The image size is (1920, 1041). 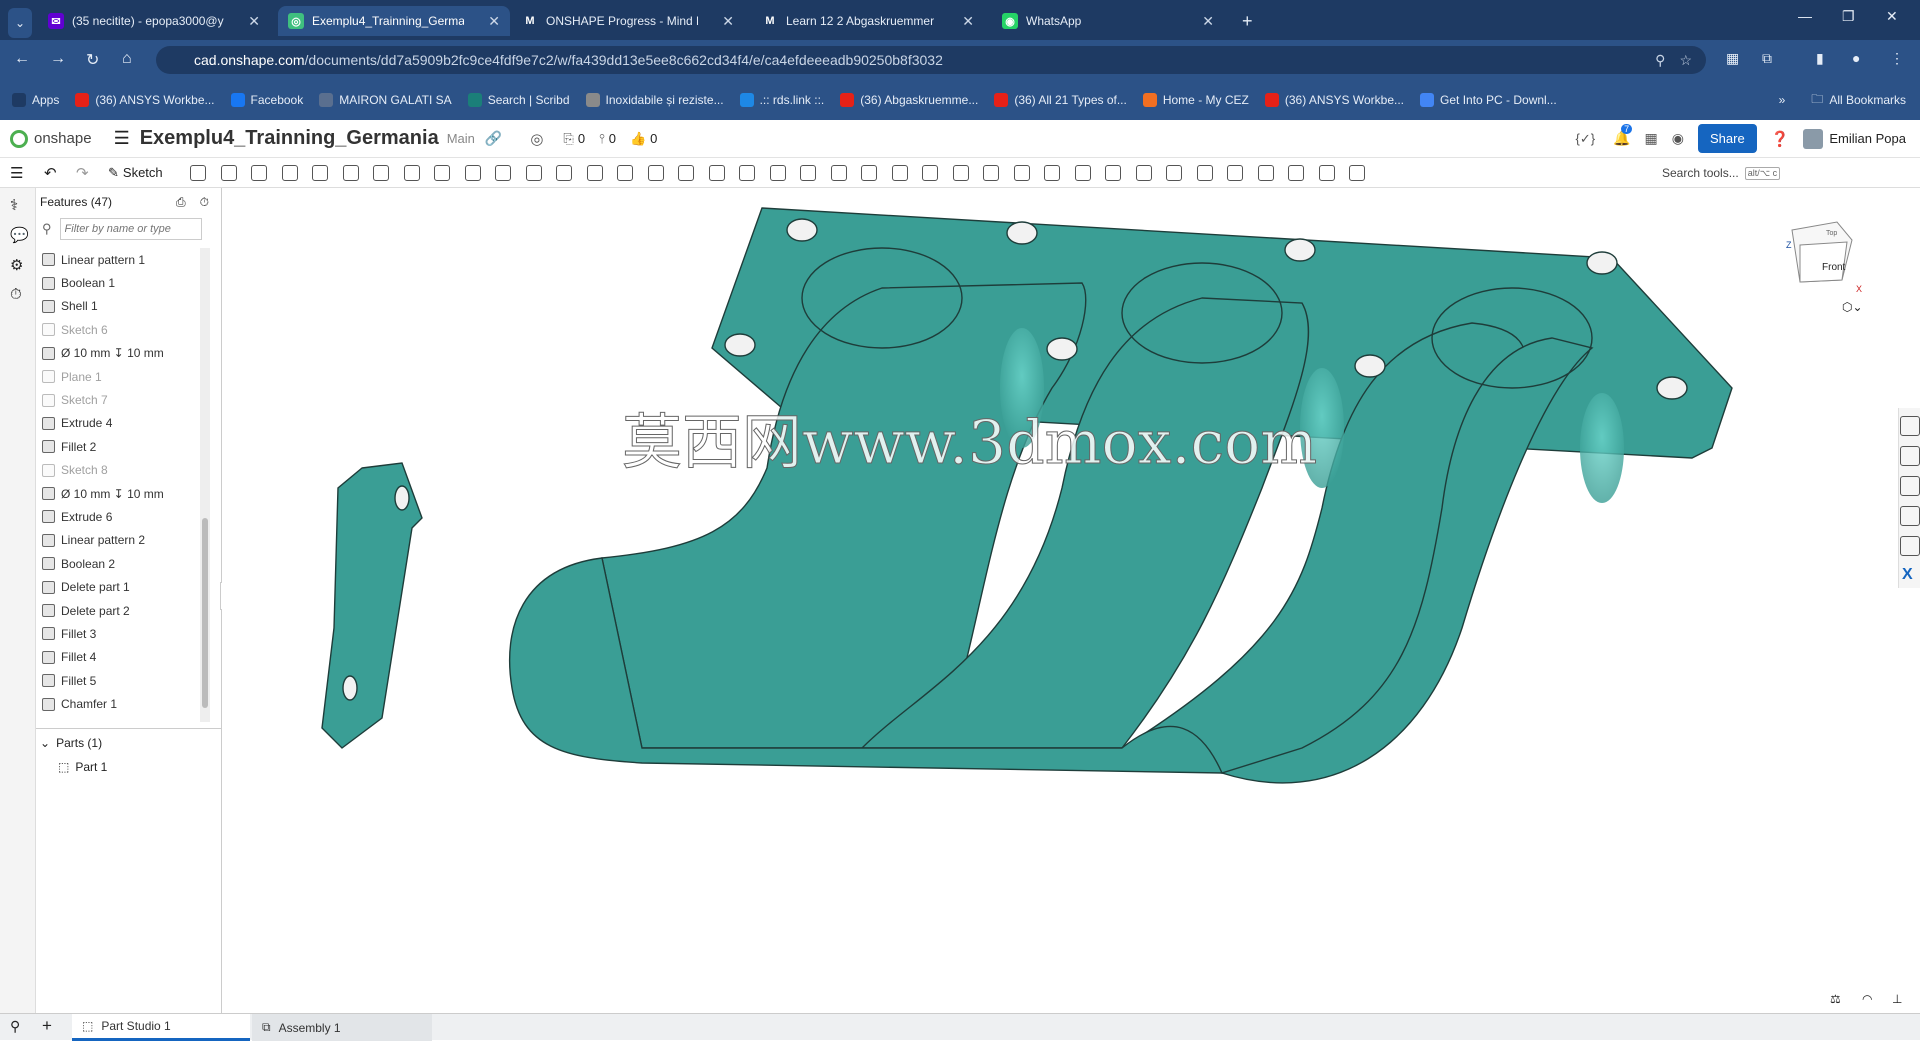 I want to click on feature-item: Boolean 1, so click(x=121, y=282).